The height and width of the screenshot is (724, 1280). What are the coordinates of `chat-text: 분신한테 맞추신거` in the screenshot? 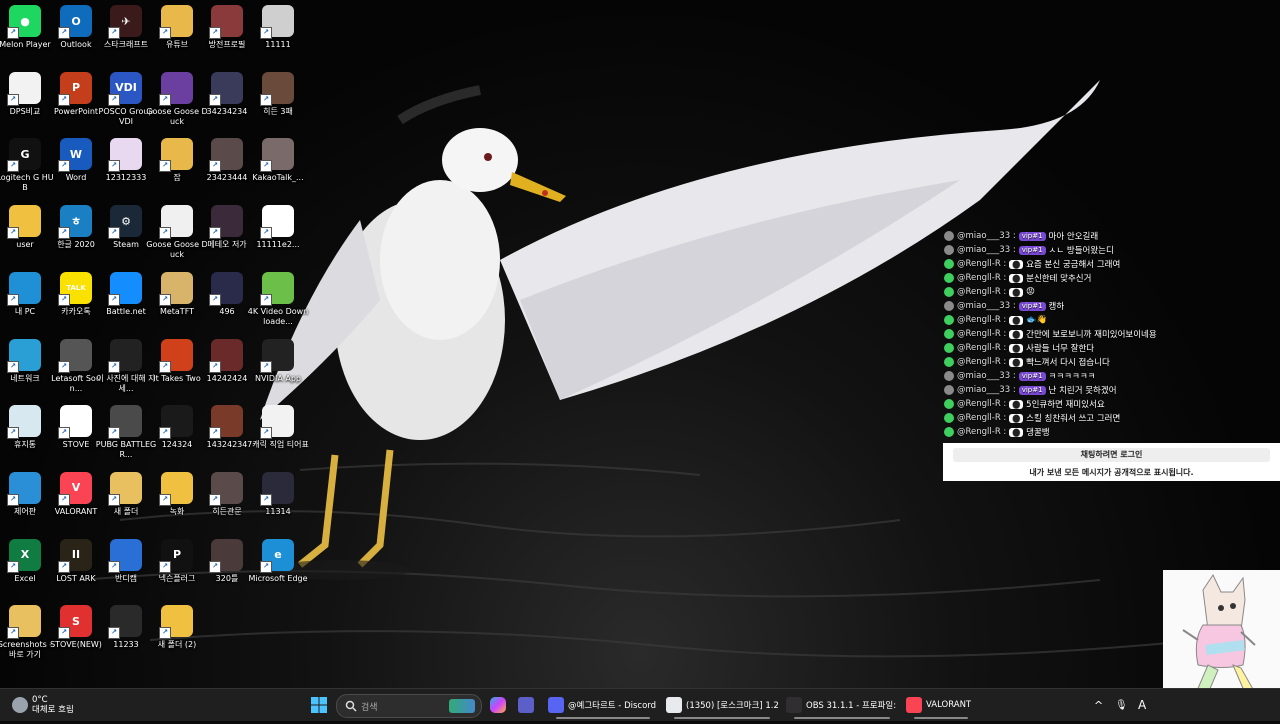 It's located at (1059, 279).